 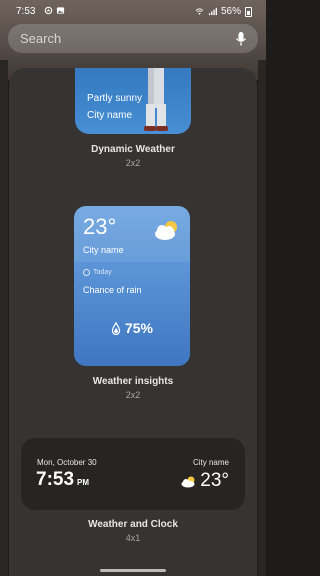 What do you see at coordinates (248, 11) in the screenshot?
I see `battery-icon` at bounding box center [248, 11].